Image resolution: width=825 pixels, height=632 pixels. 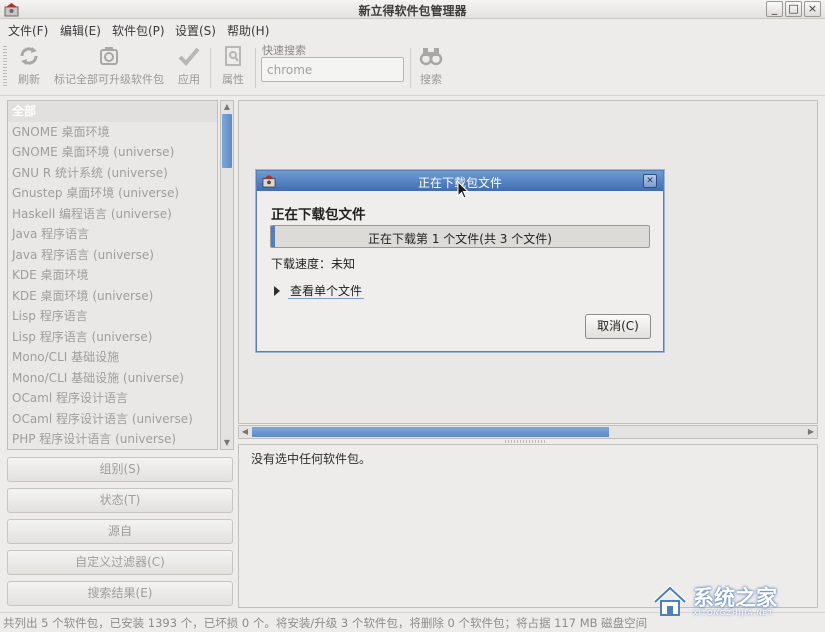 I want to click on window-title: 新立得软件包管理器, so click(x=412, y=10).